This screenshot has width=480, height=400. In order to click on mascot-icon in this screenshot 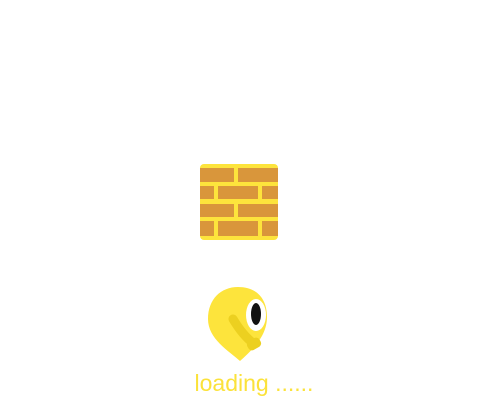, I will do `click(237, 324)`.